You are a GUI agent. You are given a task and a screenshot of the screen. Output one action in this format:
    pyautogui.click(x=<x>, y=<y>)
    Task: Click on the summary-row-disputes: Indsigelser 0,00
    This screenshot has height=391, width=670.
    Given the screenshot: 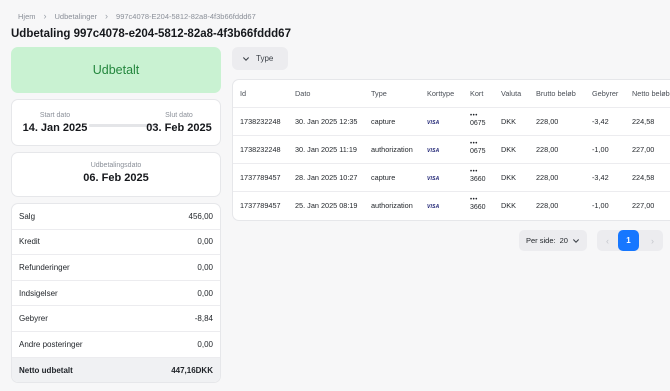 What is the action you would take?
    pyautogui.click(x=116, y=294)
    